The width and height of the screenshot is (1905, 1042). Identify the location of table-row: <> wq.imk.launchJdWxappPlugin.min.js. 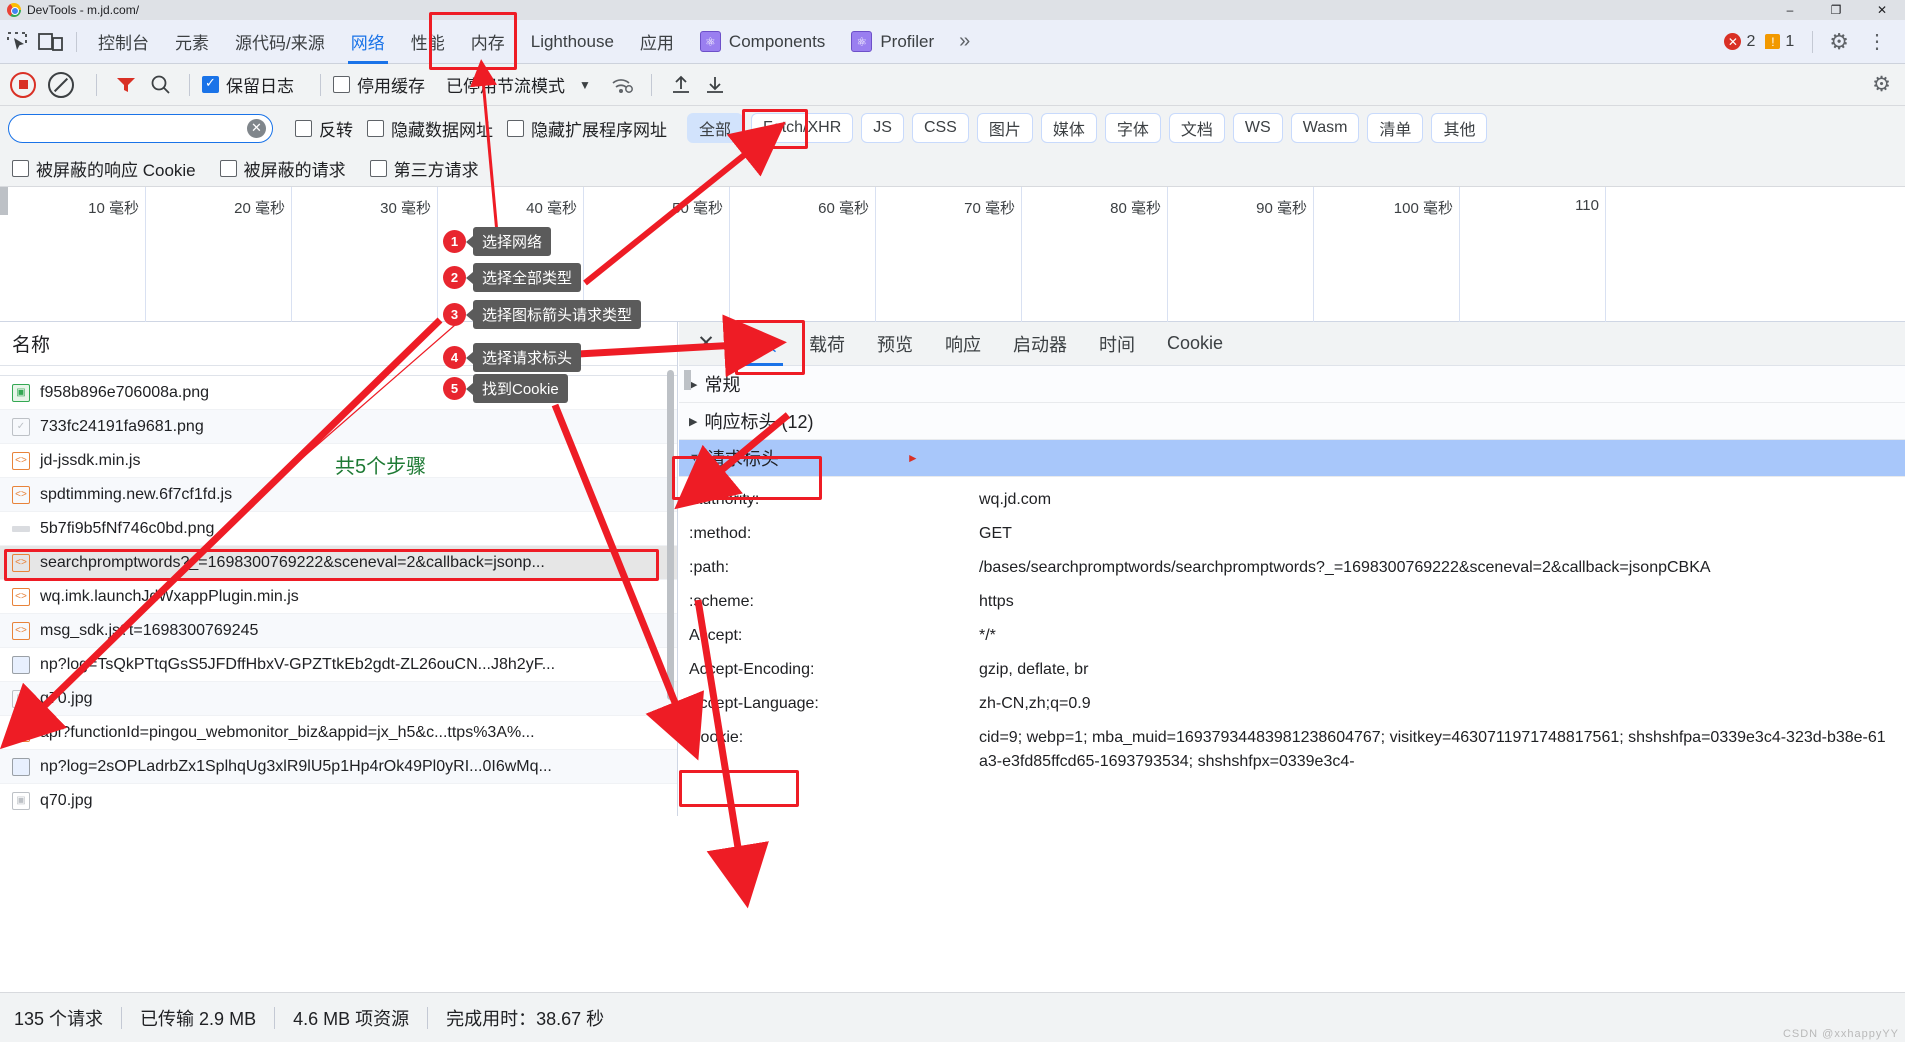
(338, 597).